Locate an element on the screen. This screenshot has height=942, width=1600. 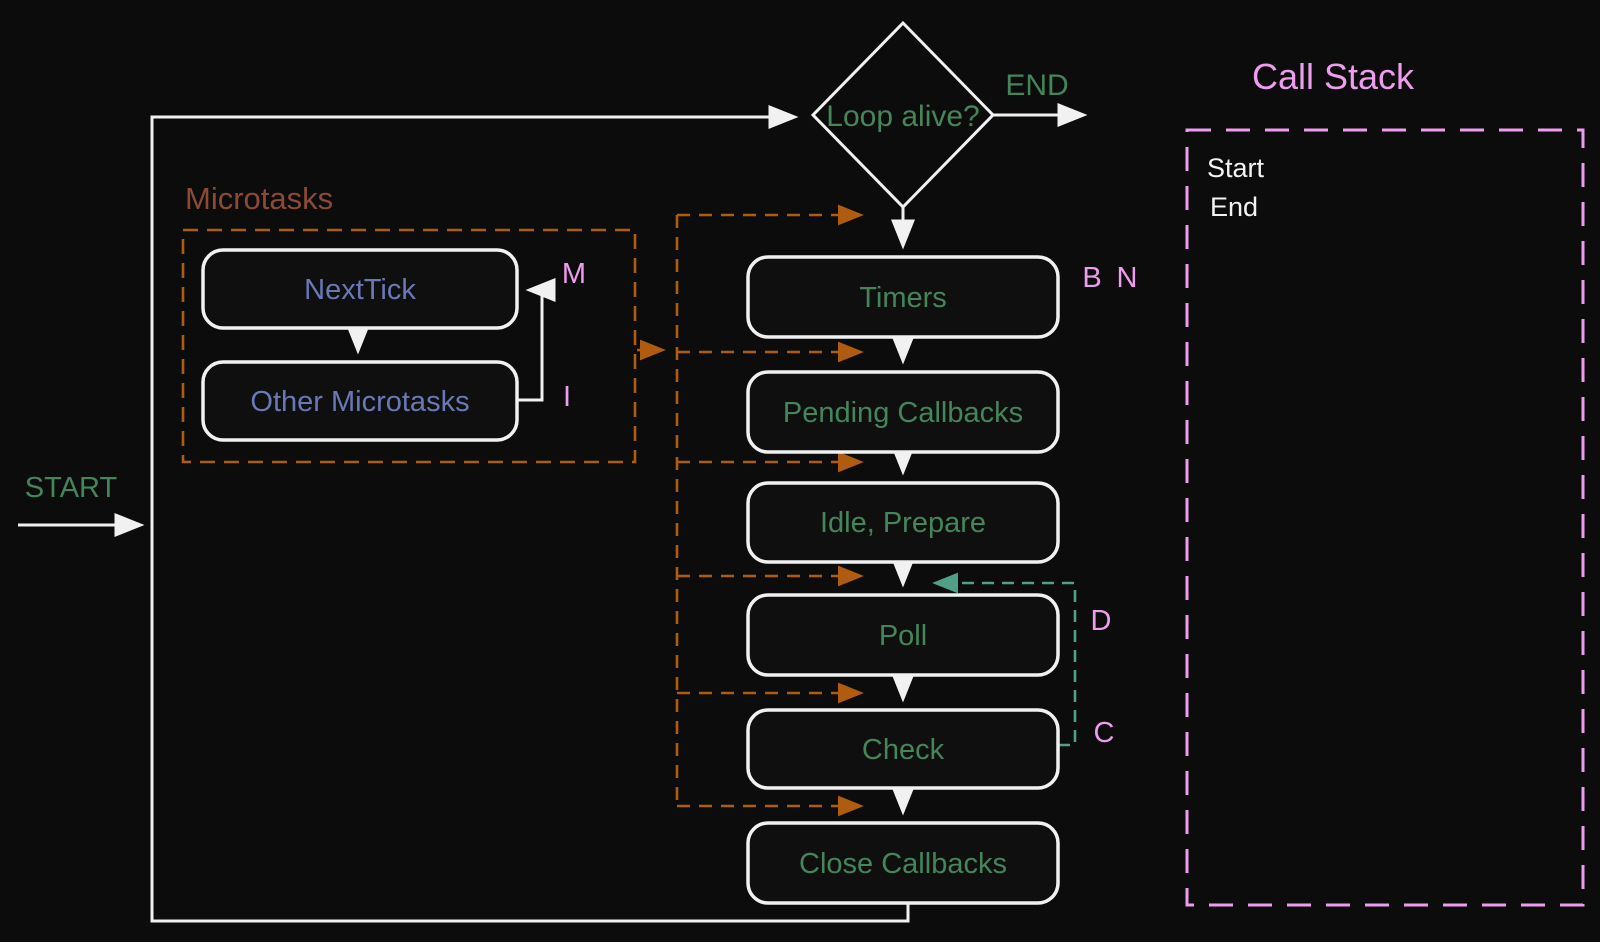
marker-i-label: I is located at coordinates (567, 397).